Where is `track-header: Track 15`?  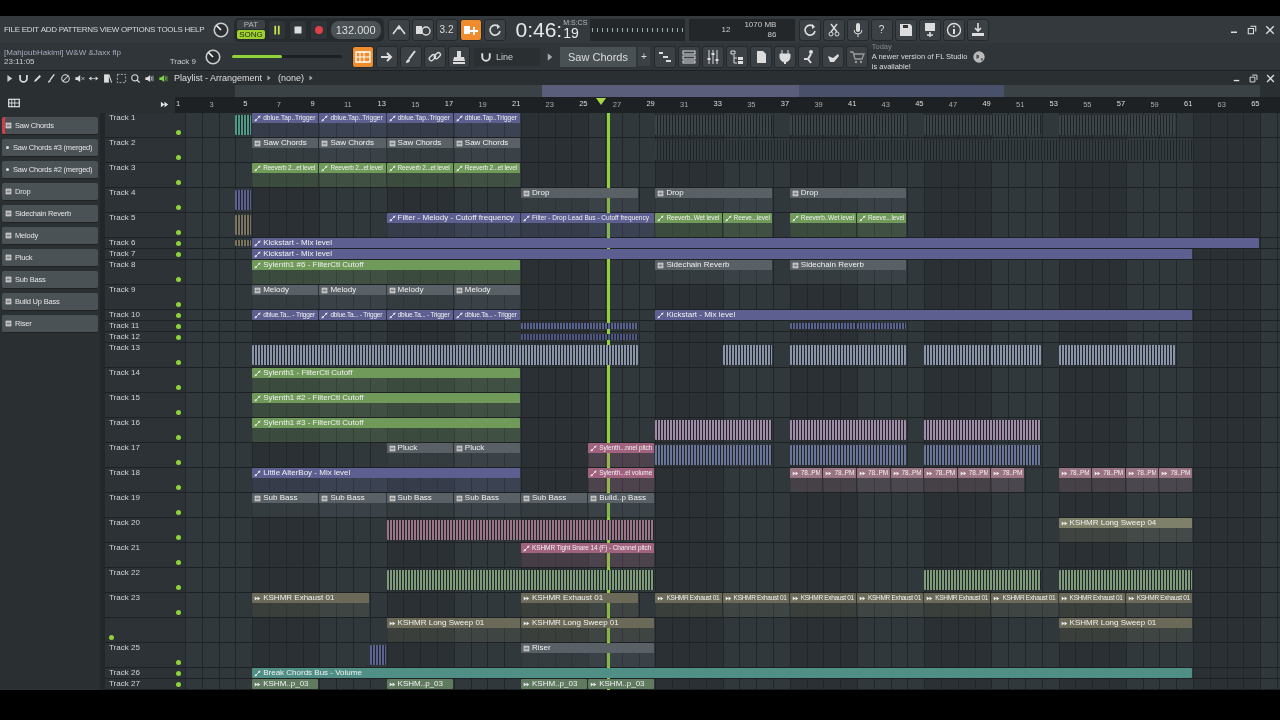
track-header: Track 15 is located at coordinates (145, 405).